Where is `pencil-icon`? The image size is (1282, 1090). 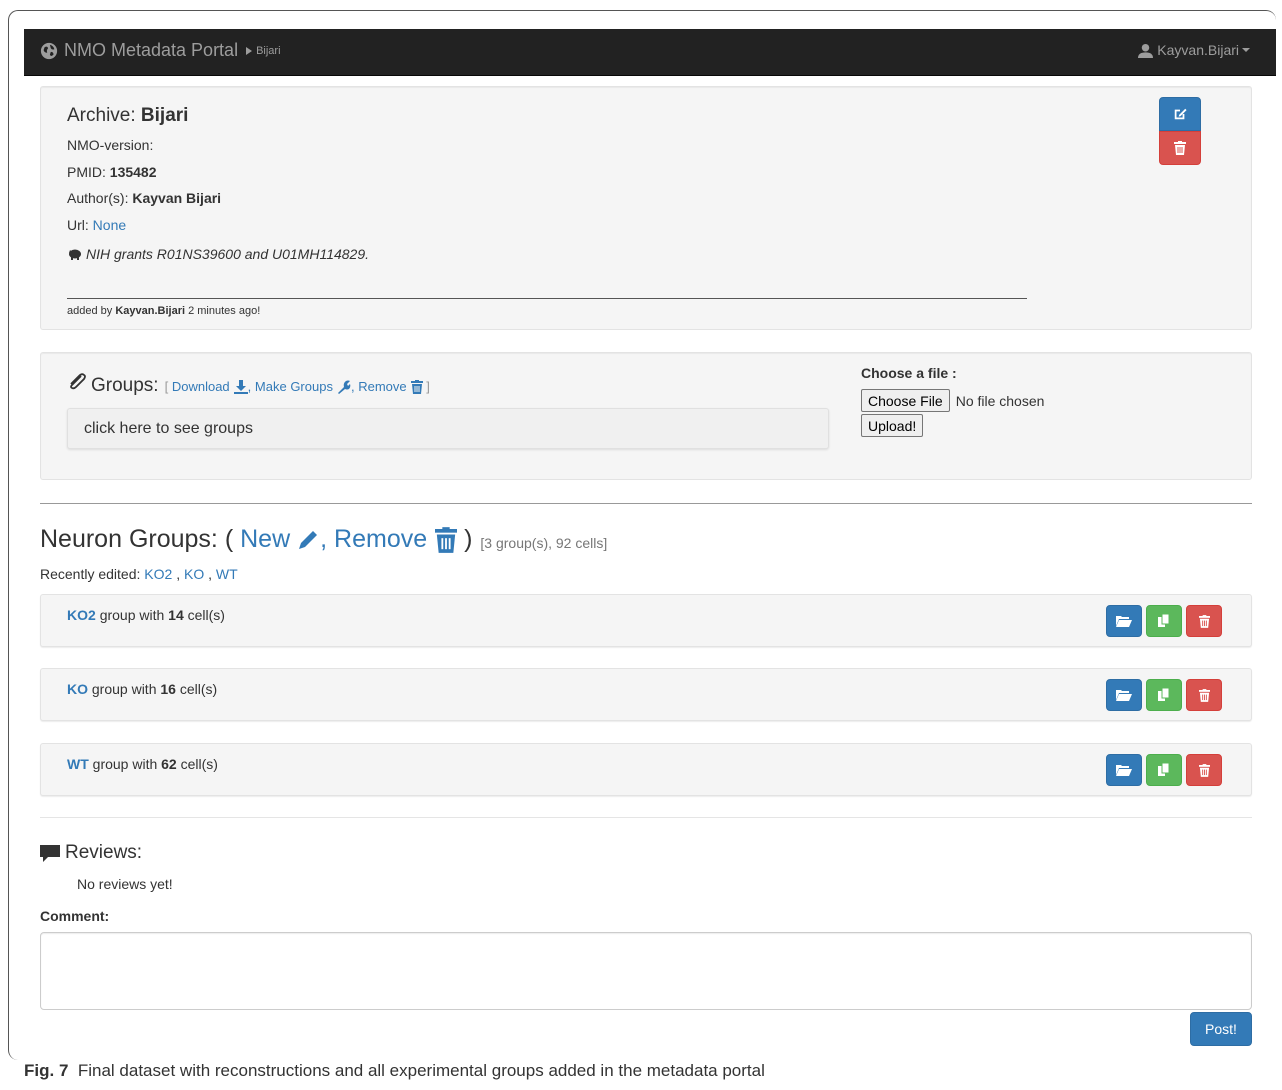
pencil-icon is located at coordinates (308, 540).